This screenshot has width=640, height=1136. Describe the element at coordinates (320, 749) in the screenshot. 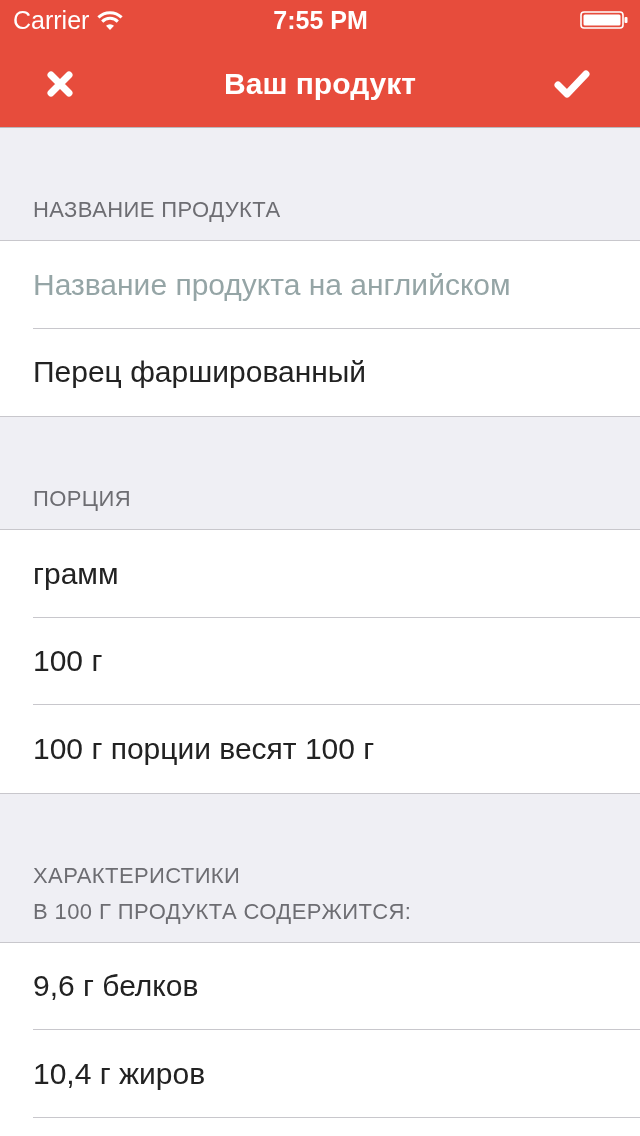

I see `list-item: 100 г порции весят 100 г` at that location.